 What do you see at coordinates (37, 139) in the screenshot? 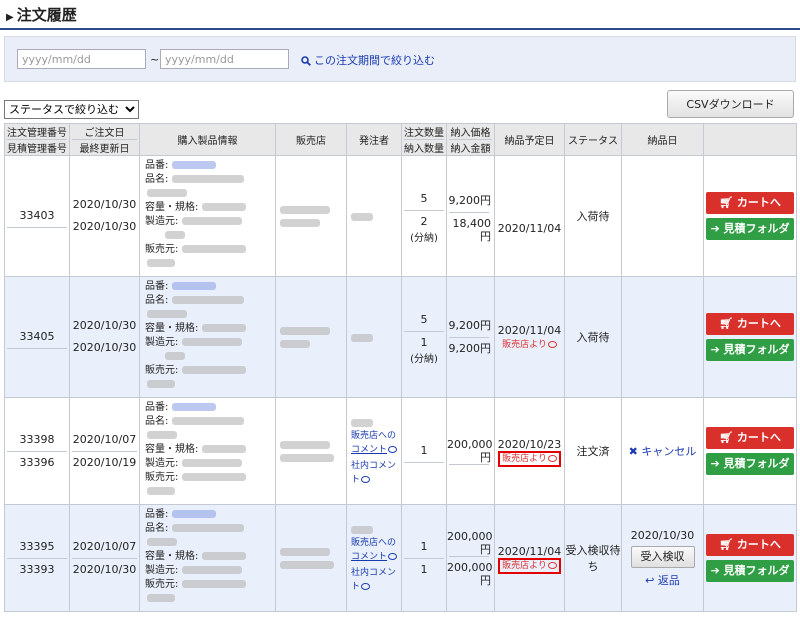
I see `header-order-quote-no: 注文管理番号 見積管理番号` at bounding box center [37, 139].